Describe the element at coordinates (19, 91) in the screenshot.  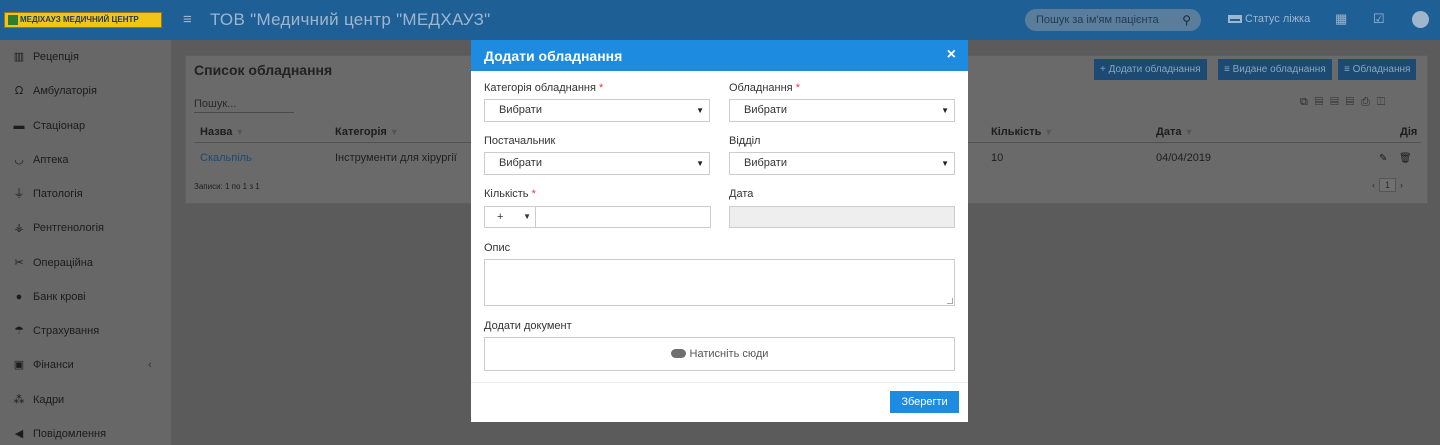
I see `stethoscope-icon: ᘯ` at that location.